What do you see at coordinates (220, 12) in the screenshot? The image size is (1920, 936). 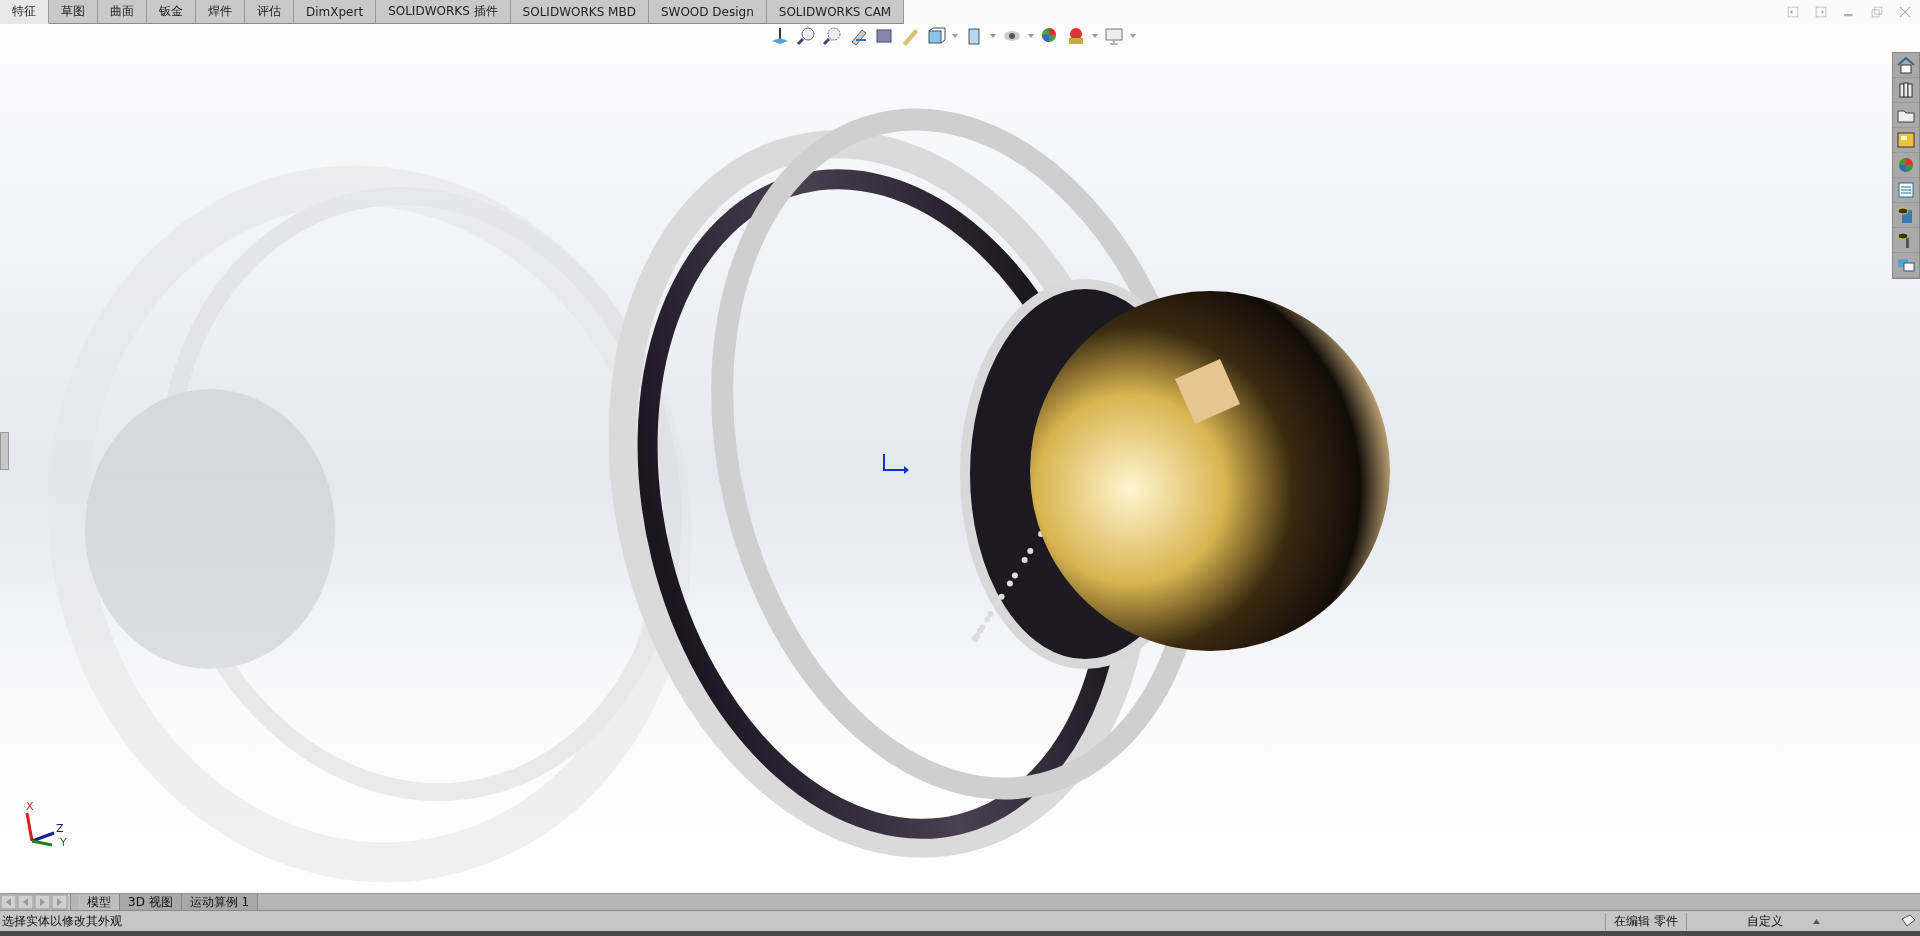 I see `command-tab: 焊件` at bounding box center [220, 12].